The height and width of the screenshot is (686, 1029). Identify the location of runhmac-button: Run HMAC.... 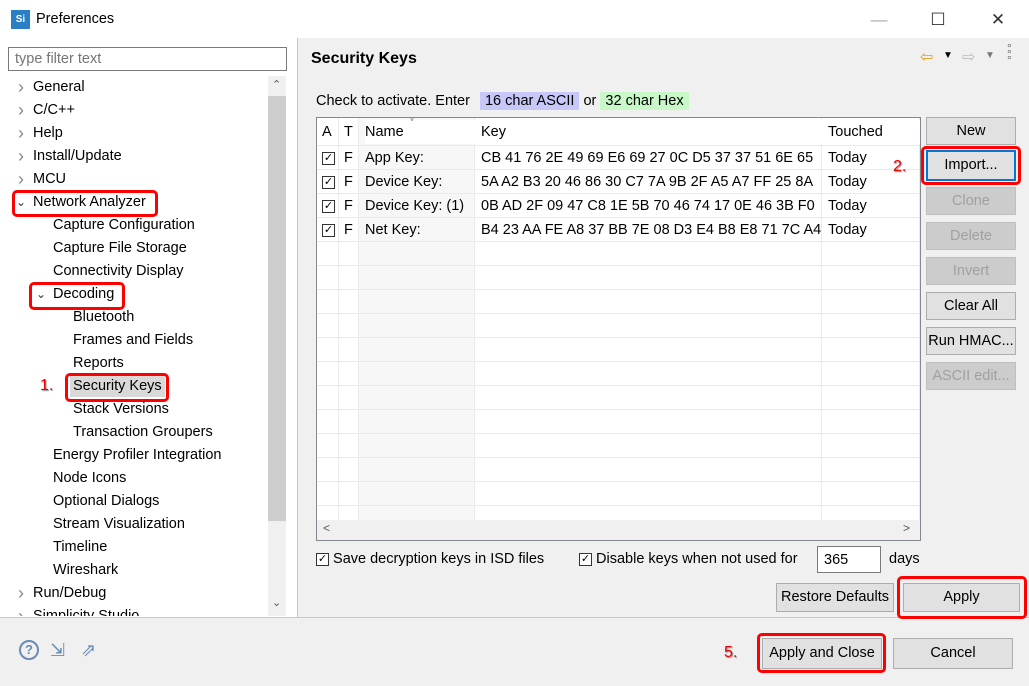
(971, 341).